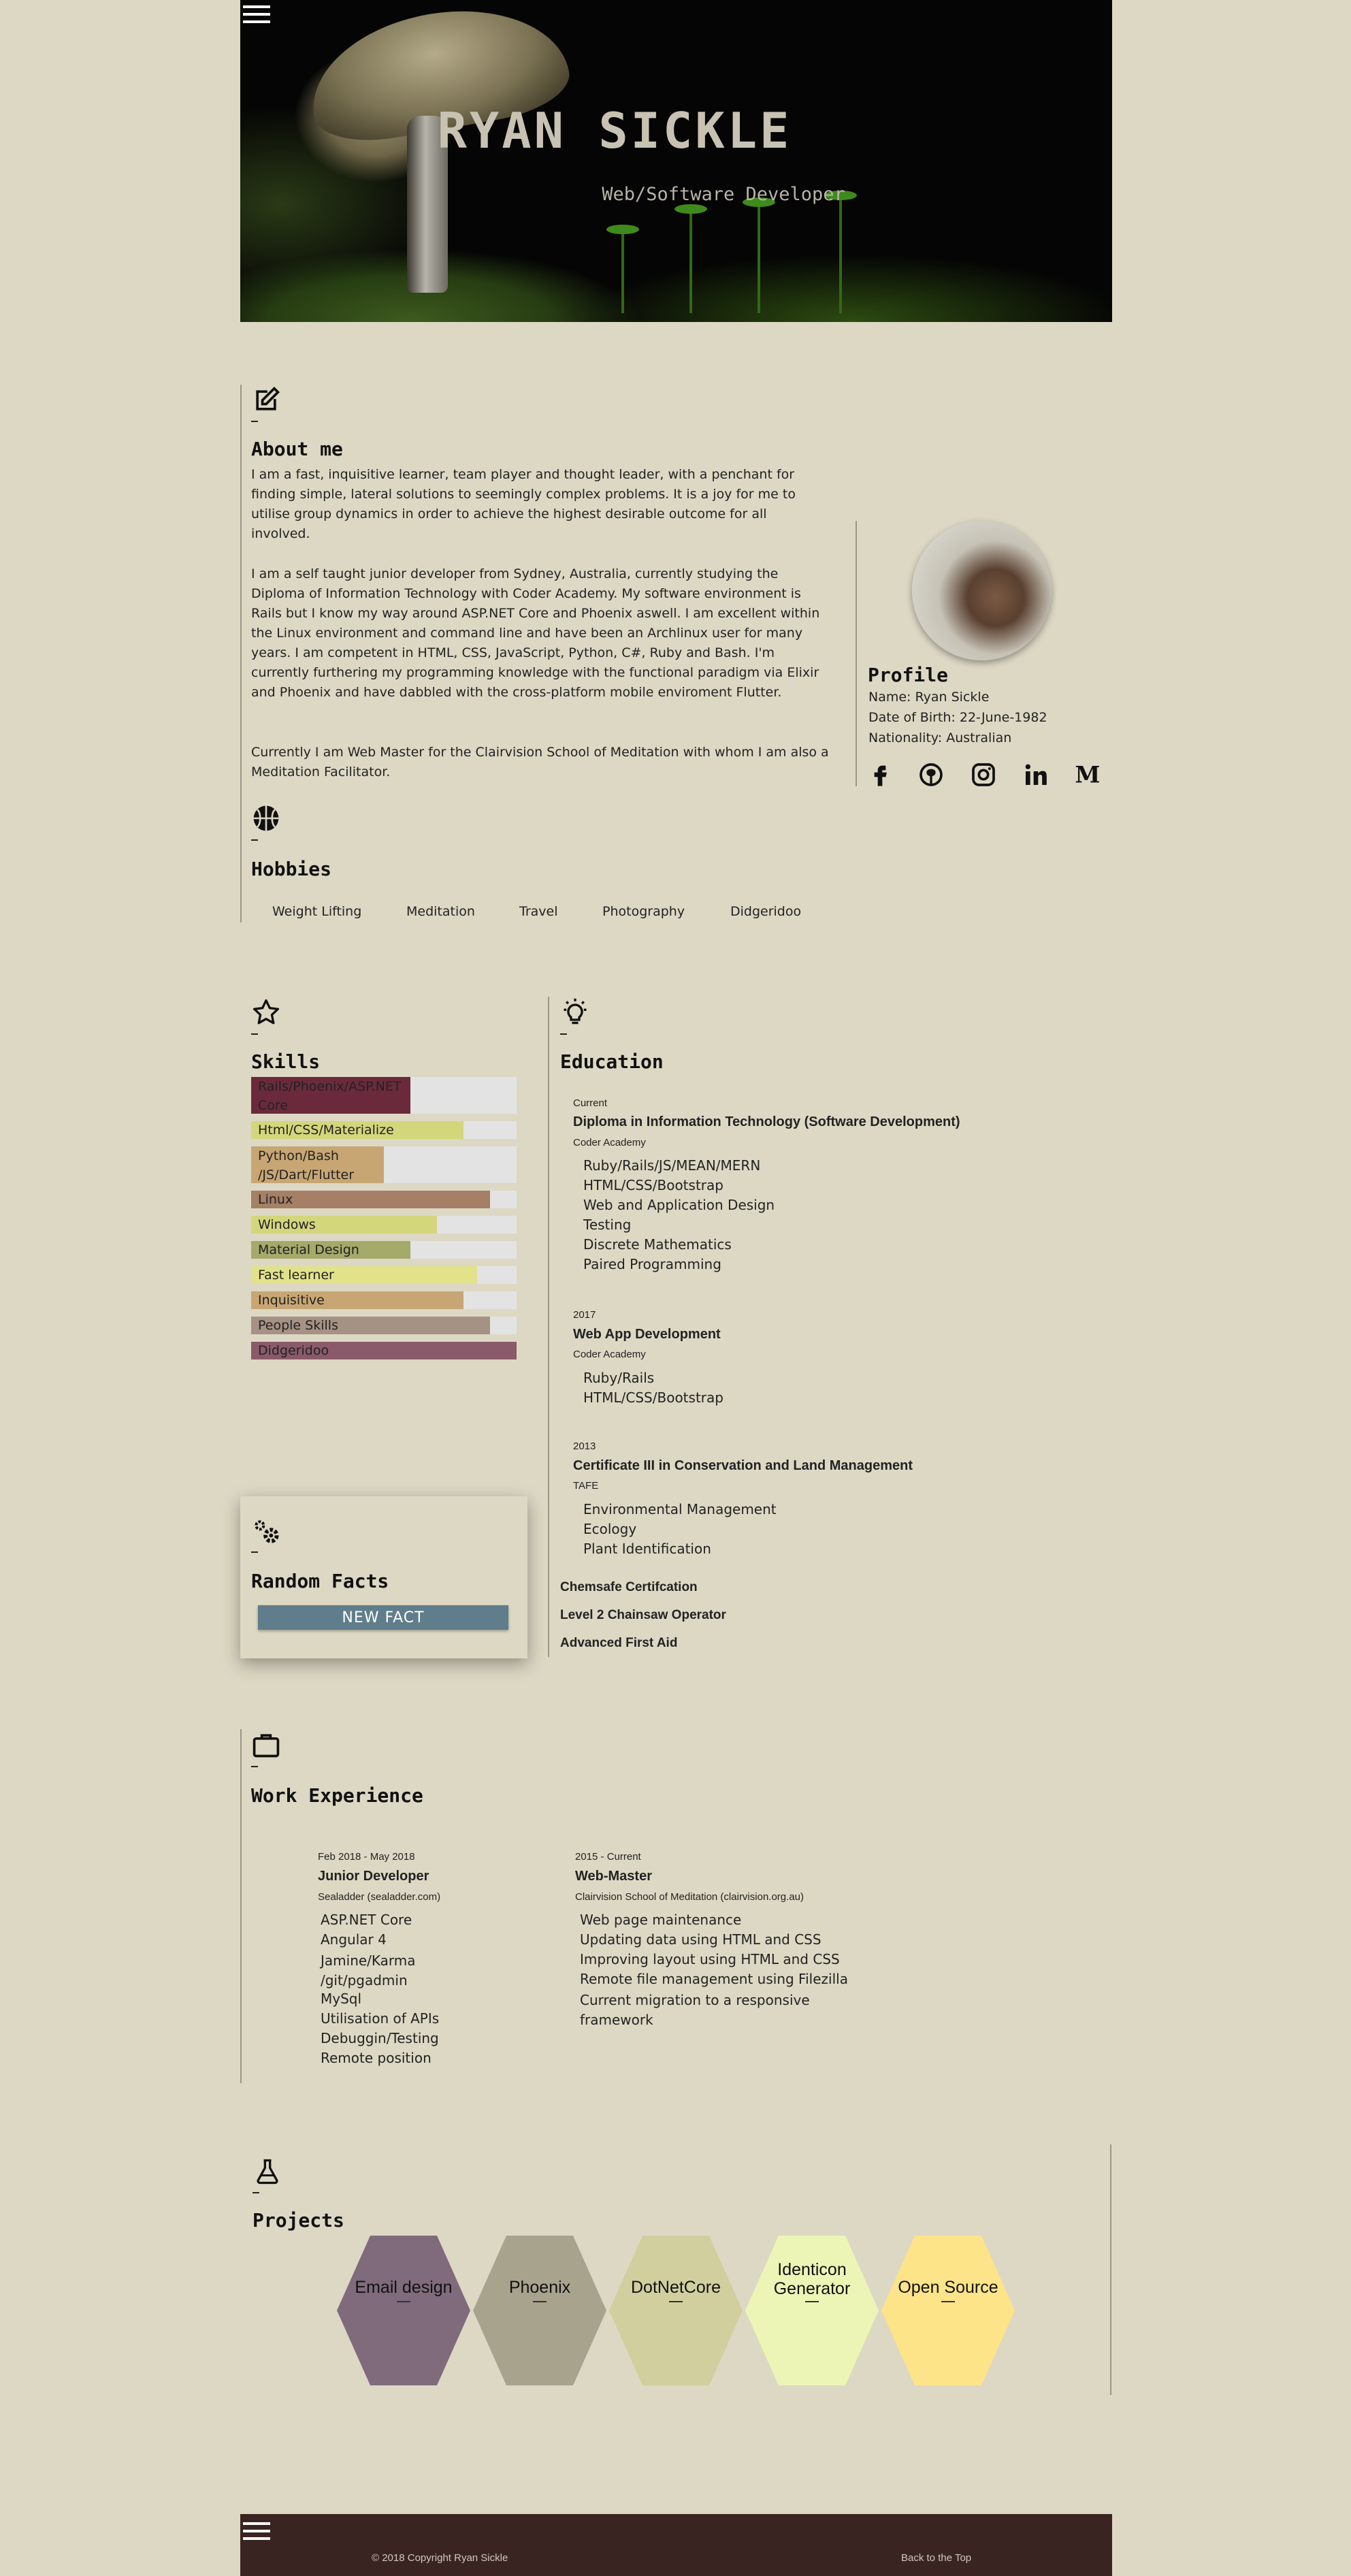 The image size is (1351, 2576). I want to click on certificate: Chemsafe Certifcation, so click(629, 1587).